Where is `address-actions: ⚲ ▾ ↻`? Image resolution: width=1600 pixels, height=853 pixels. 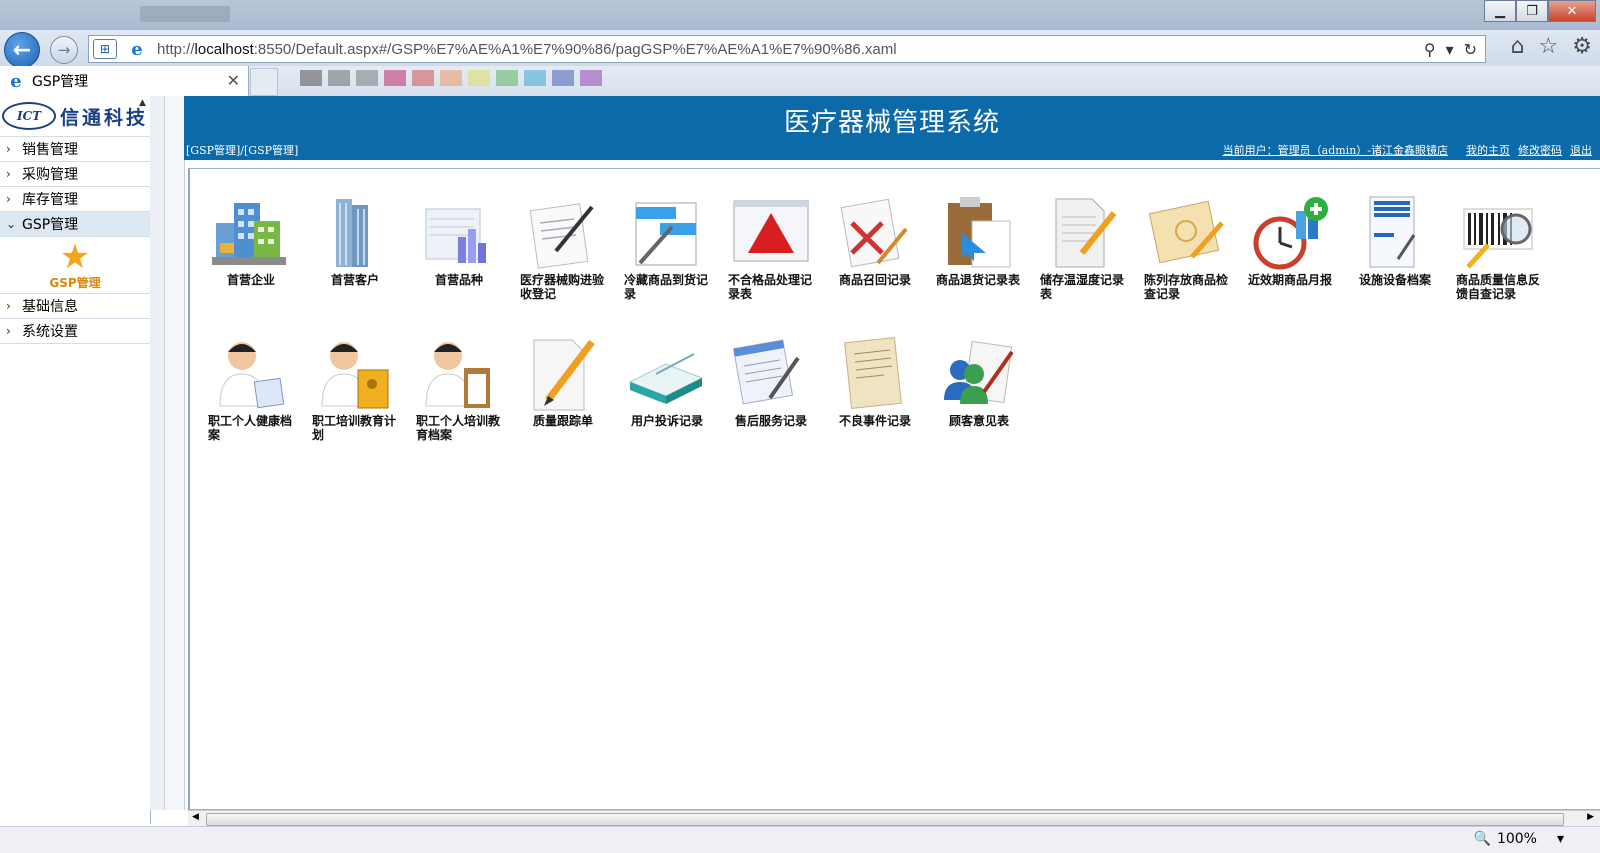
address-actions: ⚲ ▾ ↻ is located at coordinates (1450, 49).